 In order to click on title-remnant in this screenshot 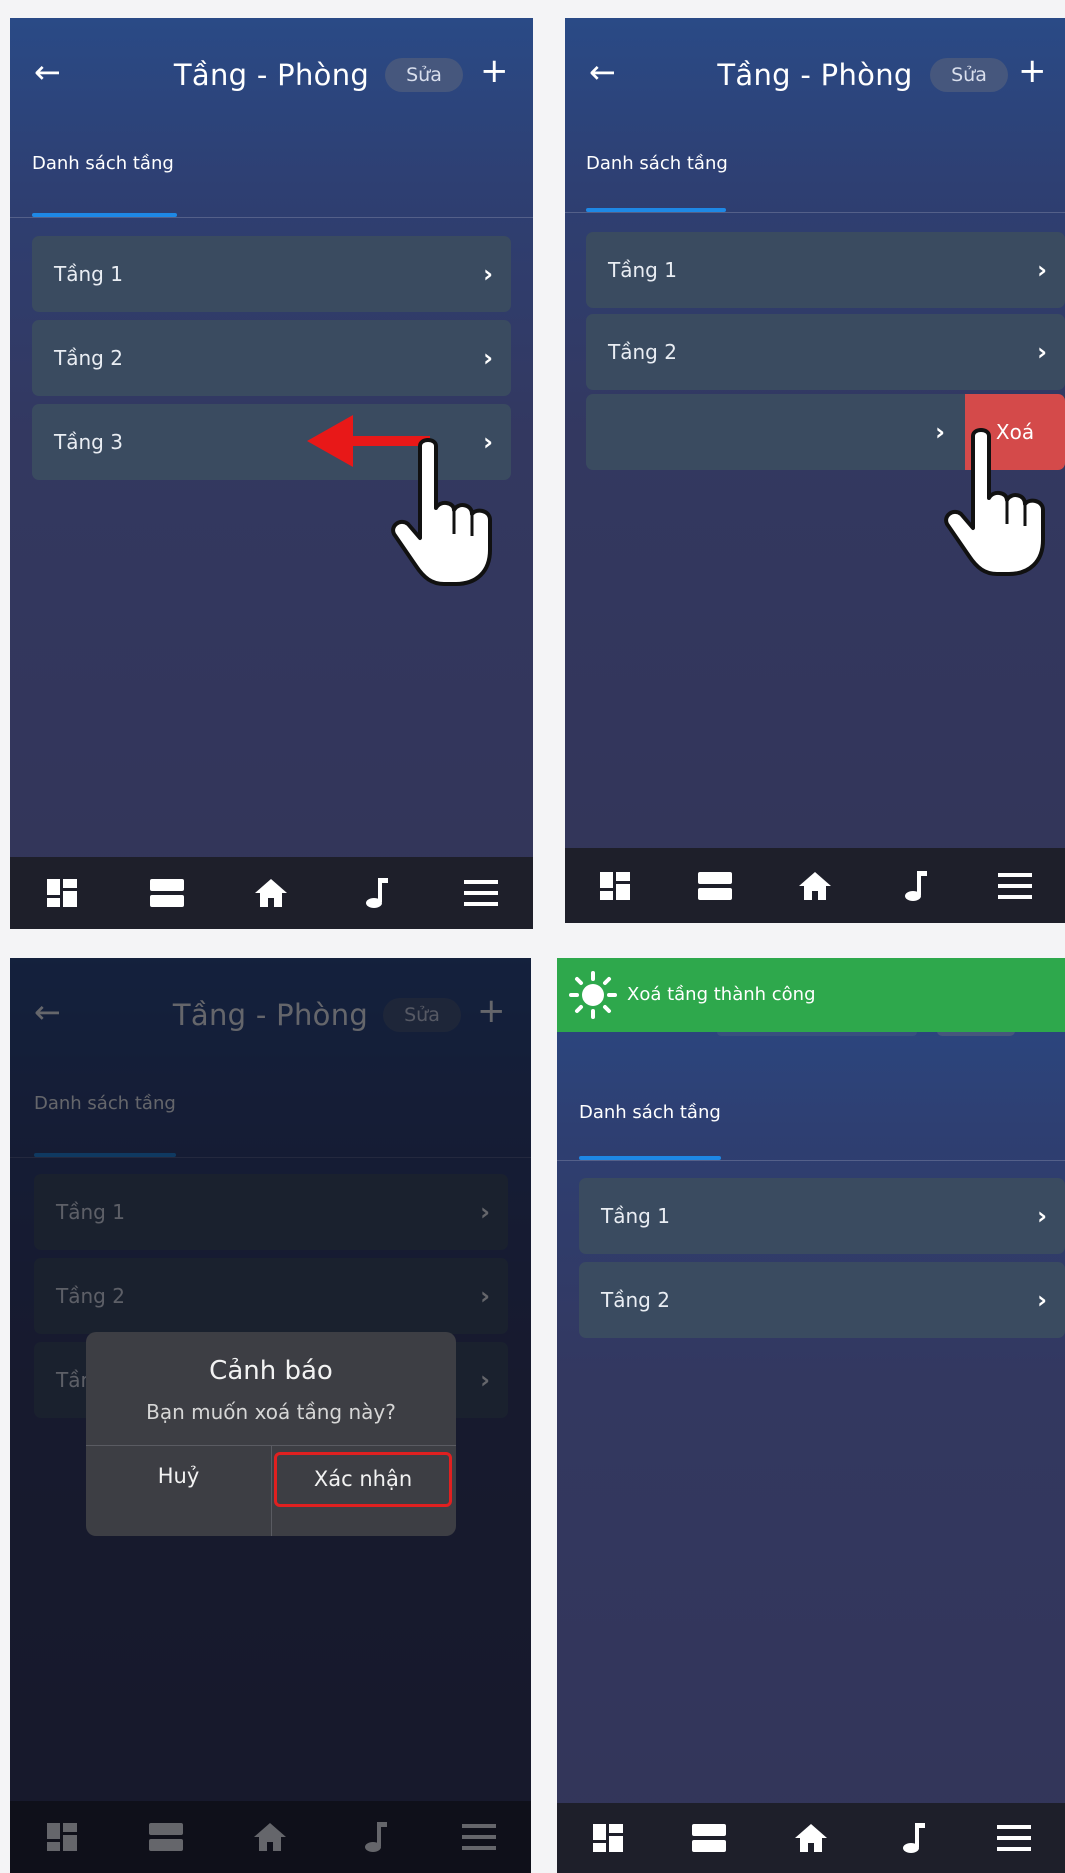, I will do `click(817, 1034)`.